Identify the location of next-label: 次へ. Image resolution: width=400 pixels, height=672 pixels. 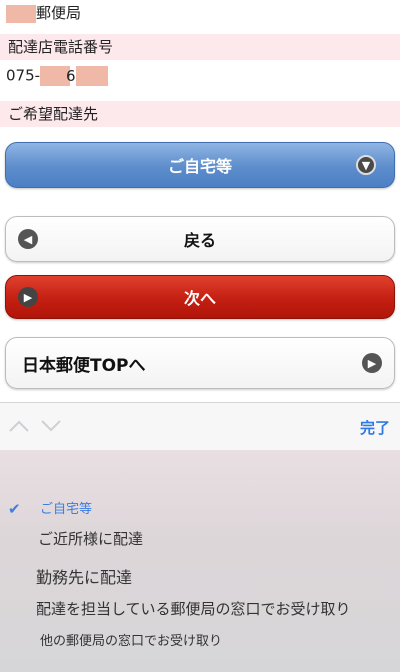
(199, 298).